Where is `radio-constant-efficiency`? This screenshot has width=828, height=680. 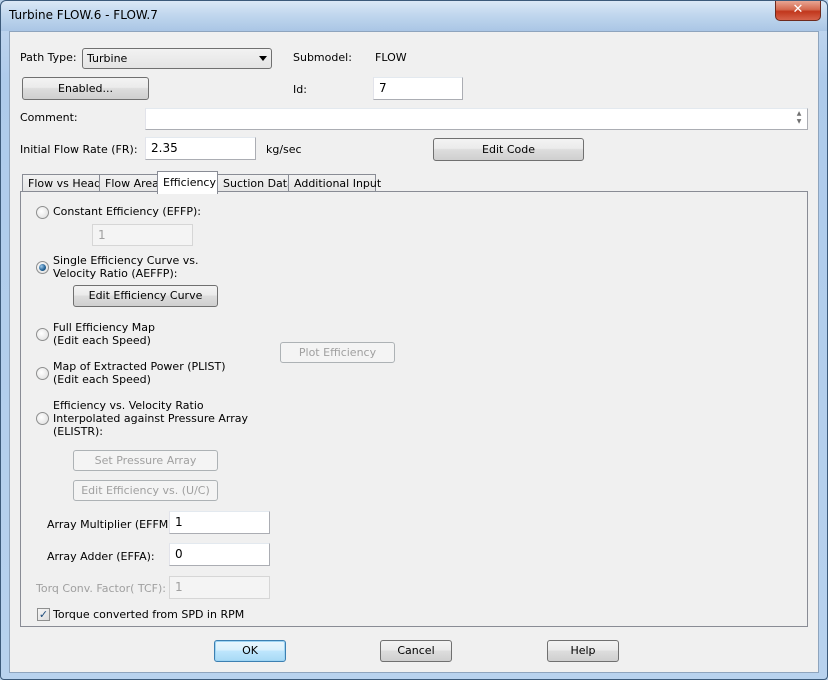
radio-constant-efficiency is located at coordinates (42, 212).